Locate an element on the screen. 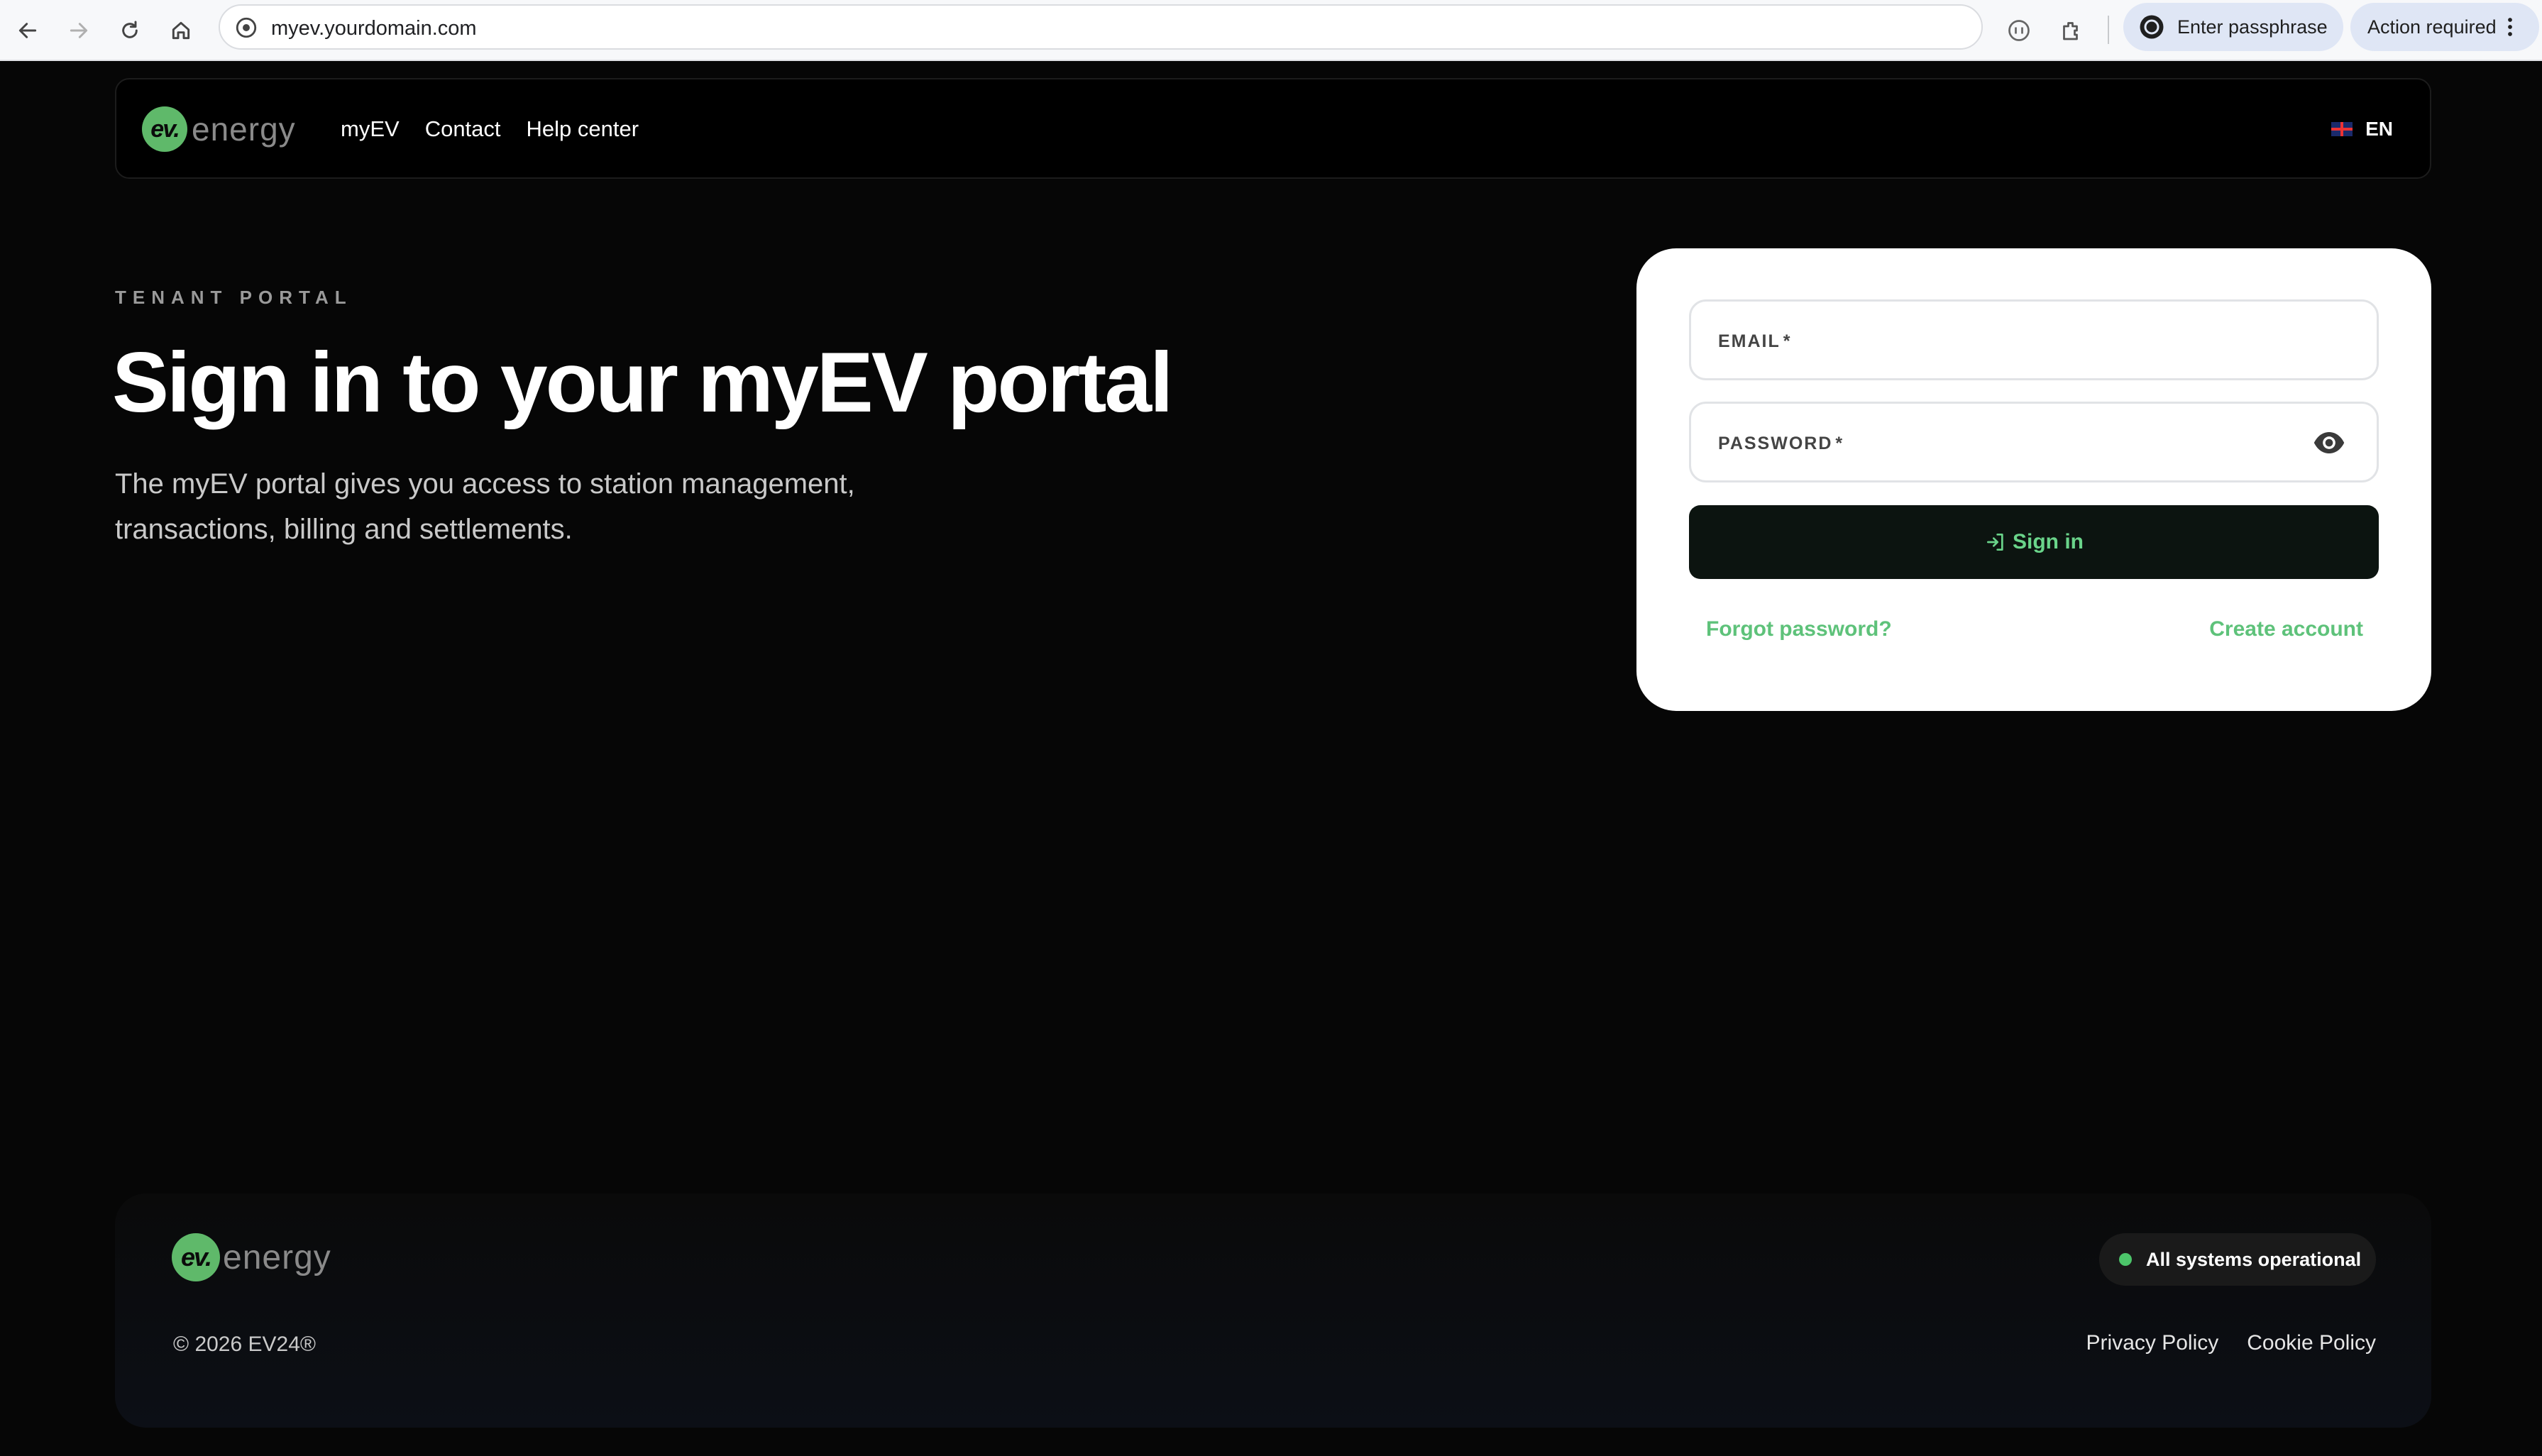  footer-links: Privacy Policy Cookie Policy is located at coordinates (2217, 1343).